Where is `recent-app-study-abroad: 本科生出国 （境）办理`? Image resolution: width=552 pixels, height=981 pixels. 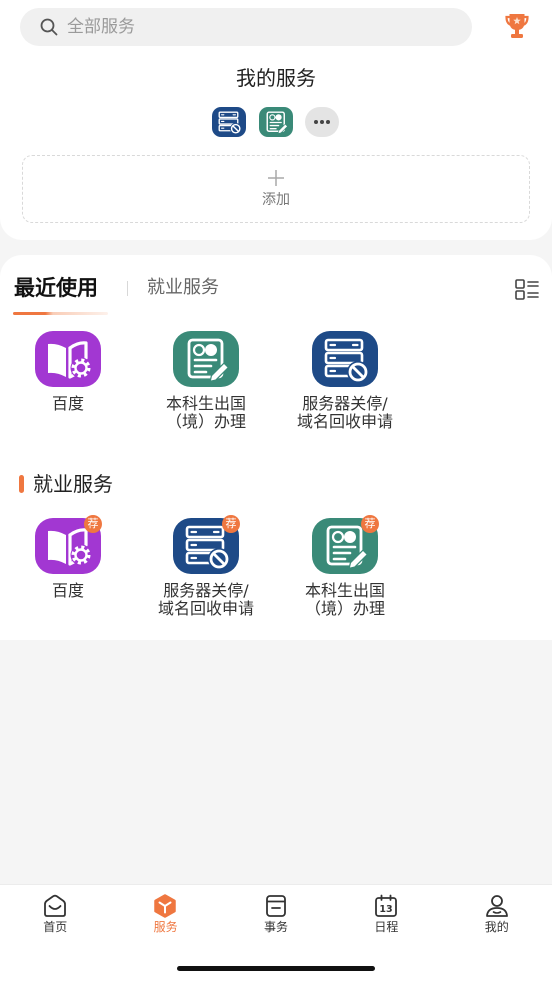 recent-app-study-abroad: 本科生出国 （境）办理 is located at coordinates (206, 381).